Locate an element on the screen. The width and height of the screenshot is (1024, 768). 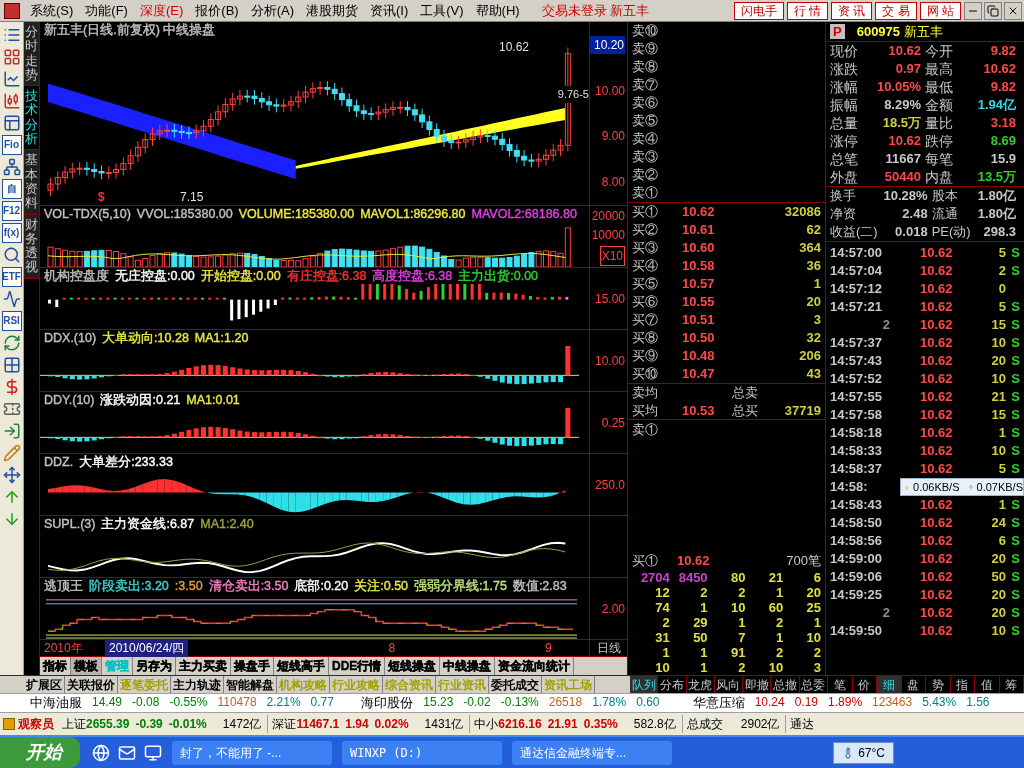
chart-tab: 操盘手 is located at coordinates (252, 666).